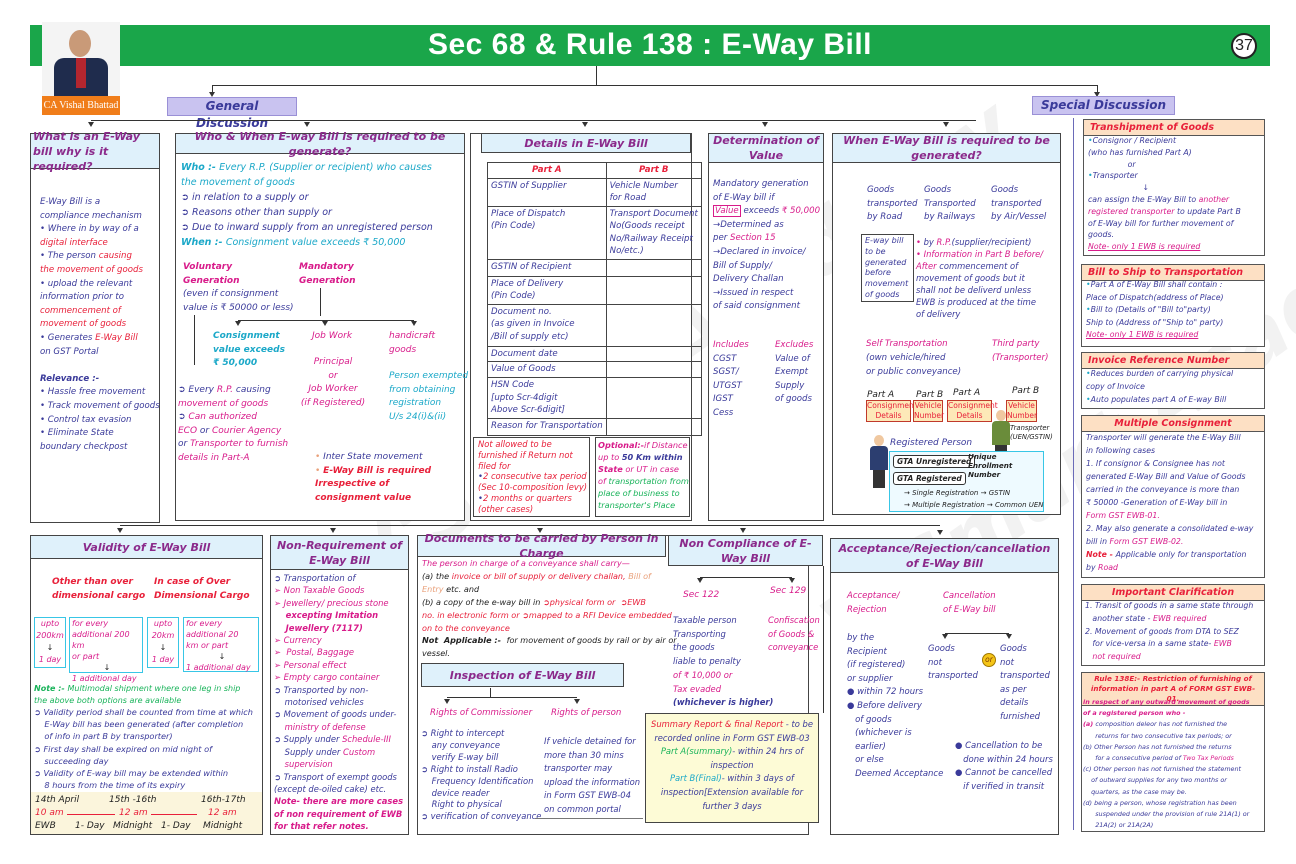 The width and height of the screenshot is (1296, 864). Describe the element at coordinates (338, 665) in the screenshot. I see `text-line: ➢ Personal effect` at that location.